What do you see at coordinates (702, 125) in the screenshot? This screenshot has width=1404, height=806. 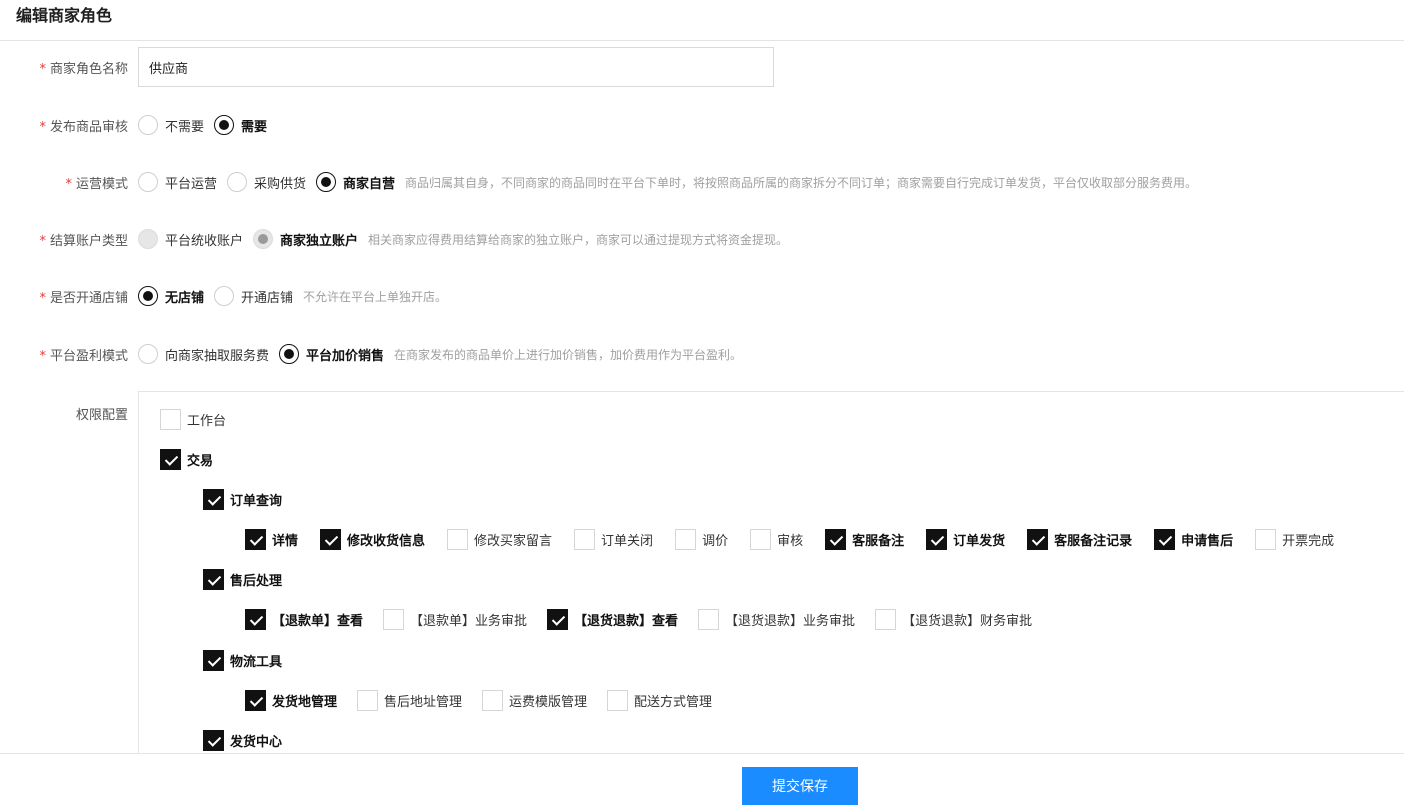 I see `audit-row: * 发布商品审核 不需要 需要` at bounding box center [702, 125].